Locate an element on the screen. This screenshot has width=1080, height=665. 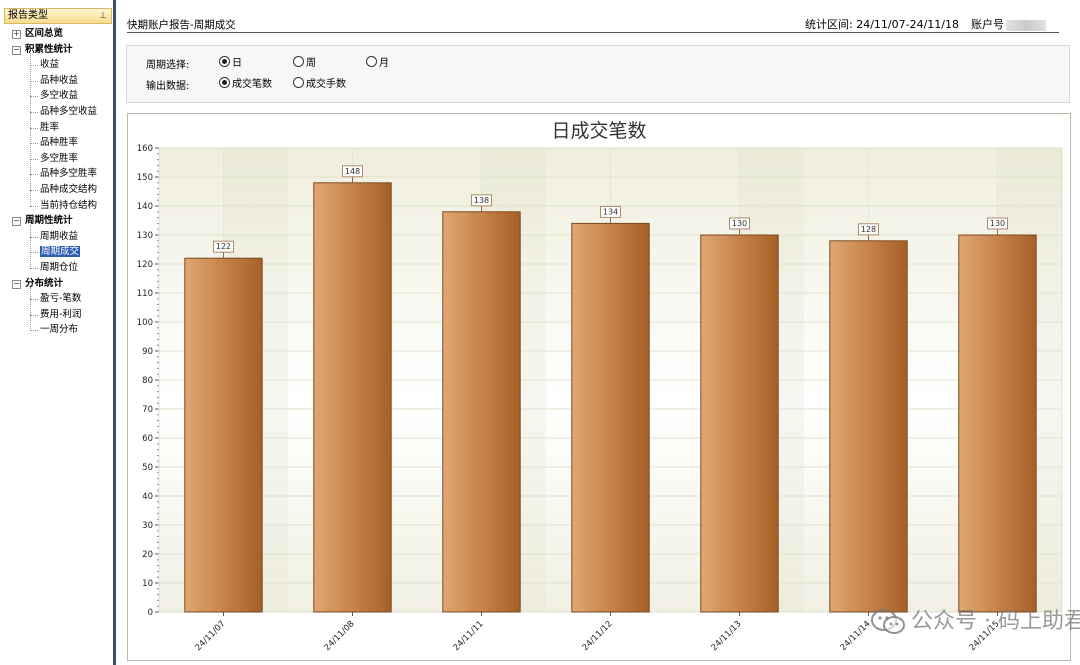
y-tick-label: 60 is located at coordinates (147, 439).